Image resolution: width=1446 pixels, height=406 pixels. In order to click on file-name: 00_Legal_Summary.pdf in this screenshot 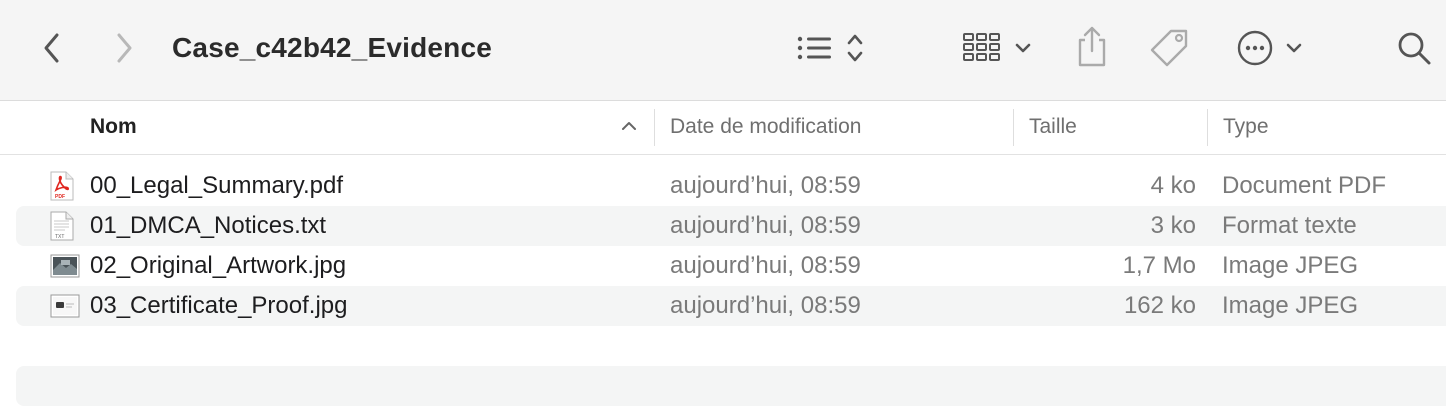, I will do `click(217, 185)`.